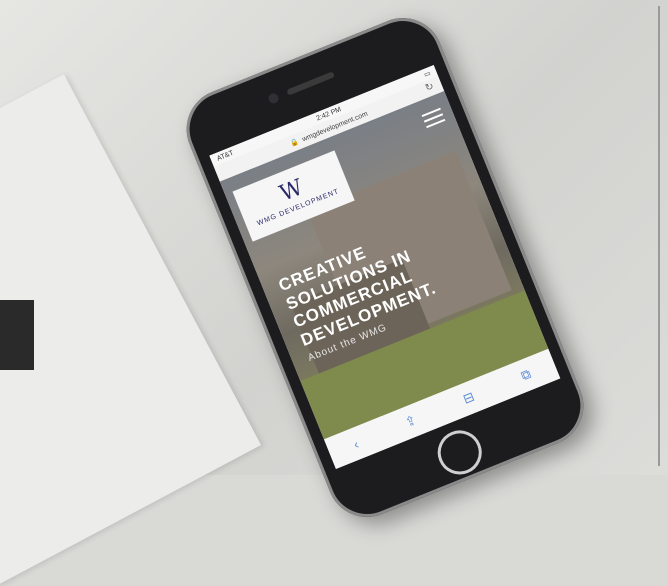 The image size is (668, 586). Describe the element at coordinates (433, 118) in the screenshot. I see `hamburger-menu-icon` at that location.